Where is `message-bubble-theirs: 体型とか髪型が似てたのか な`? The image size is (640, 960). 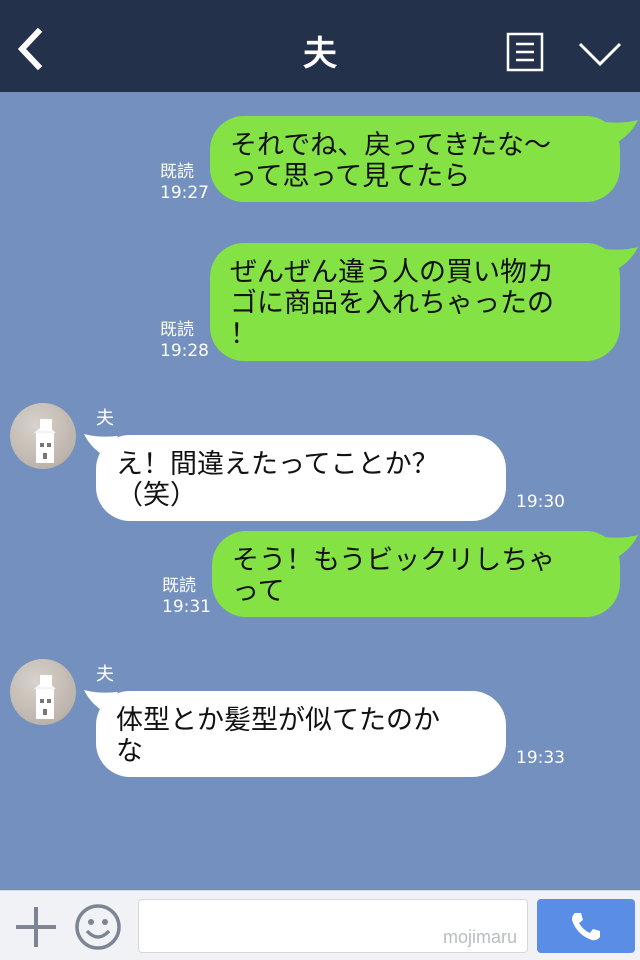
message-bubble-theirs: 体型とか髪型が似てたのか な is located at coordinates (301, 734).